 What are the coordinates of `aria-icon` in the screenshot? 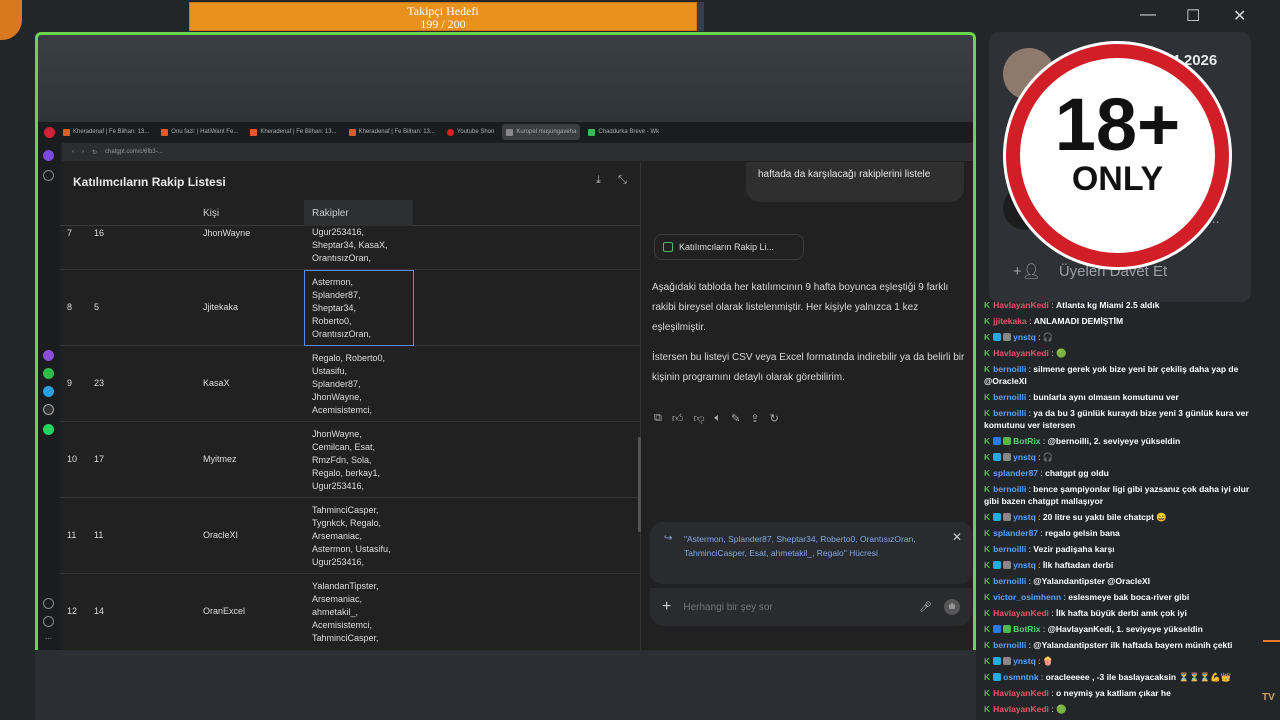 It's located at (48, 155).